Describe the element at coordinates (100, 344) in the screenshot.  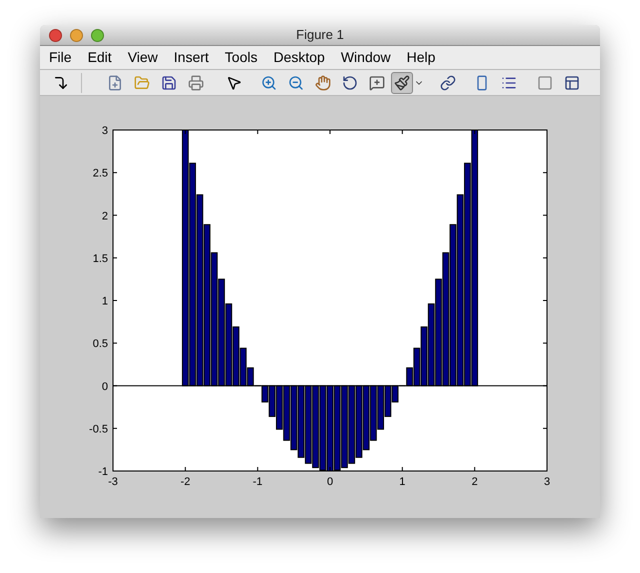
I see `y-tick-label: 0.5` at that location.